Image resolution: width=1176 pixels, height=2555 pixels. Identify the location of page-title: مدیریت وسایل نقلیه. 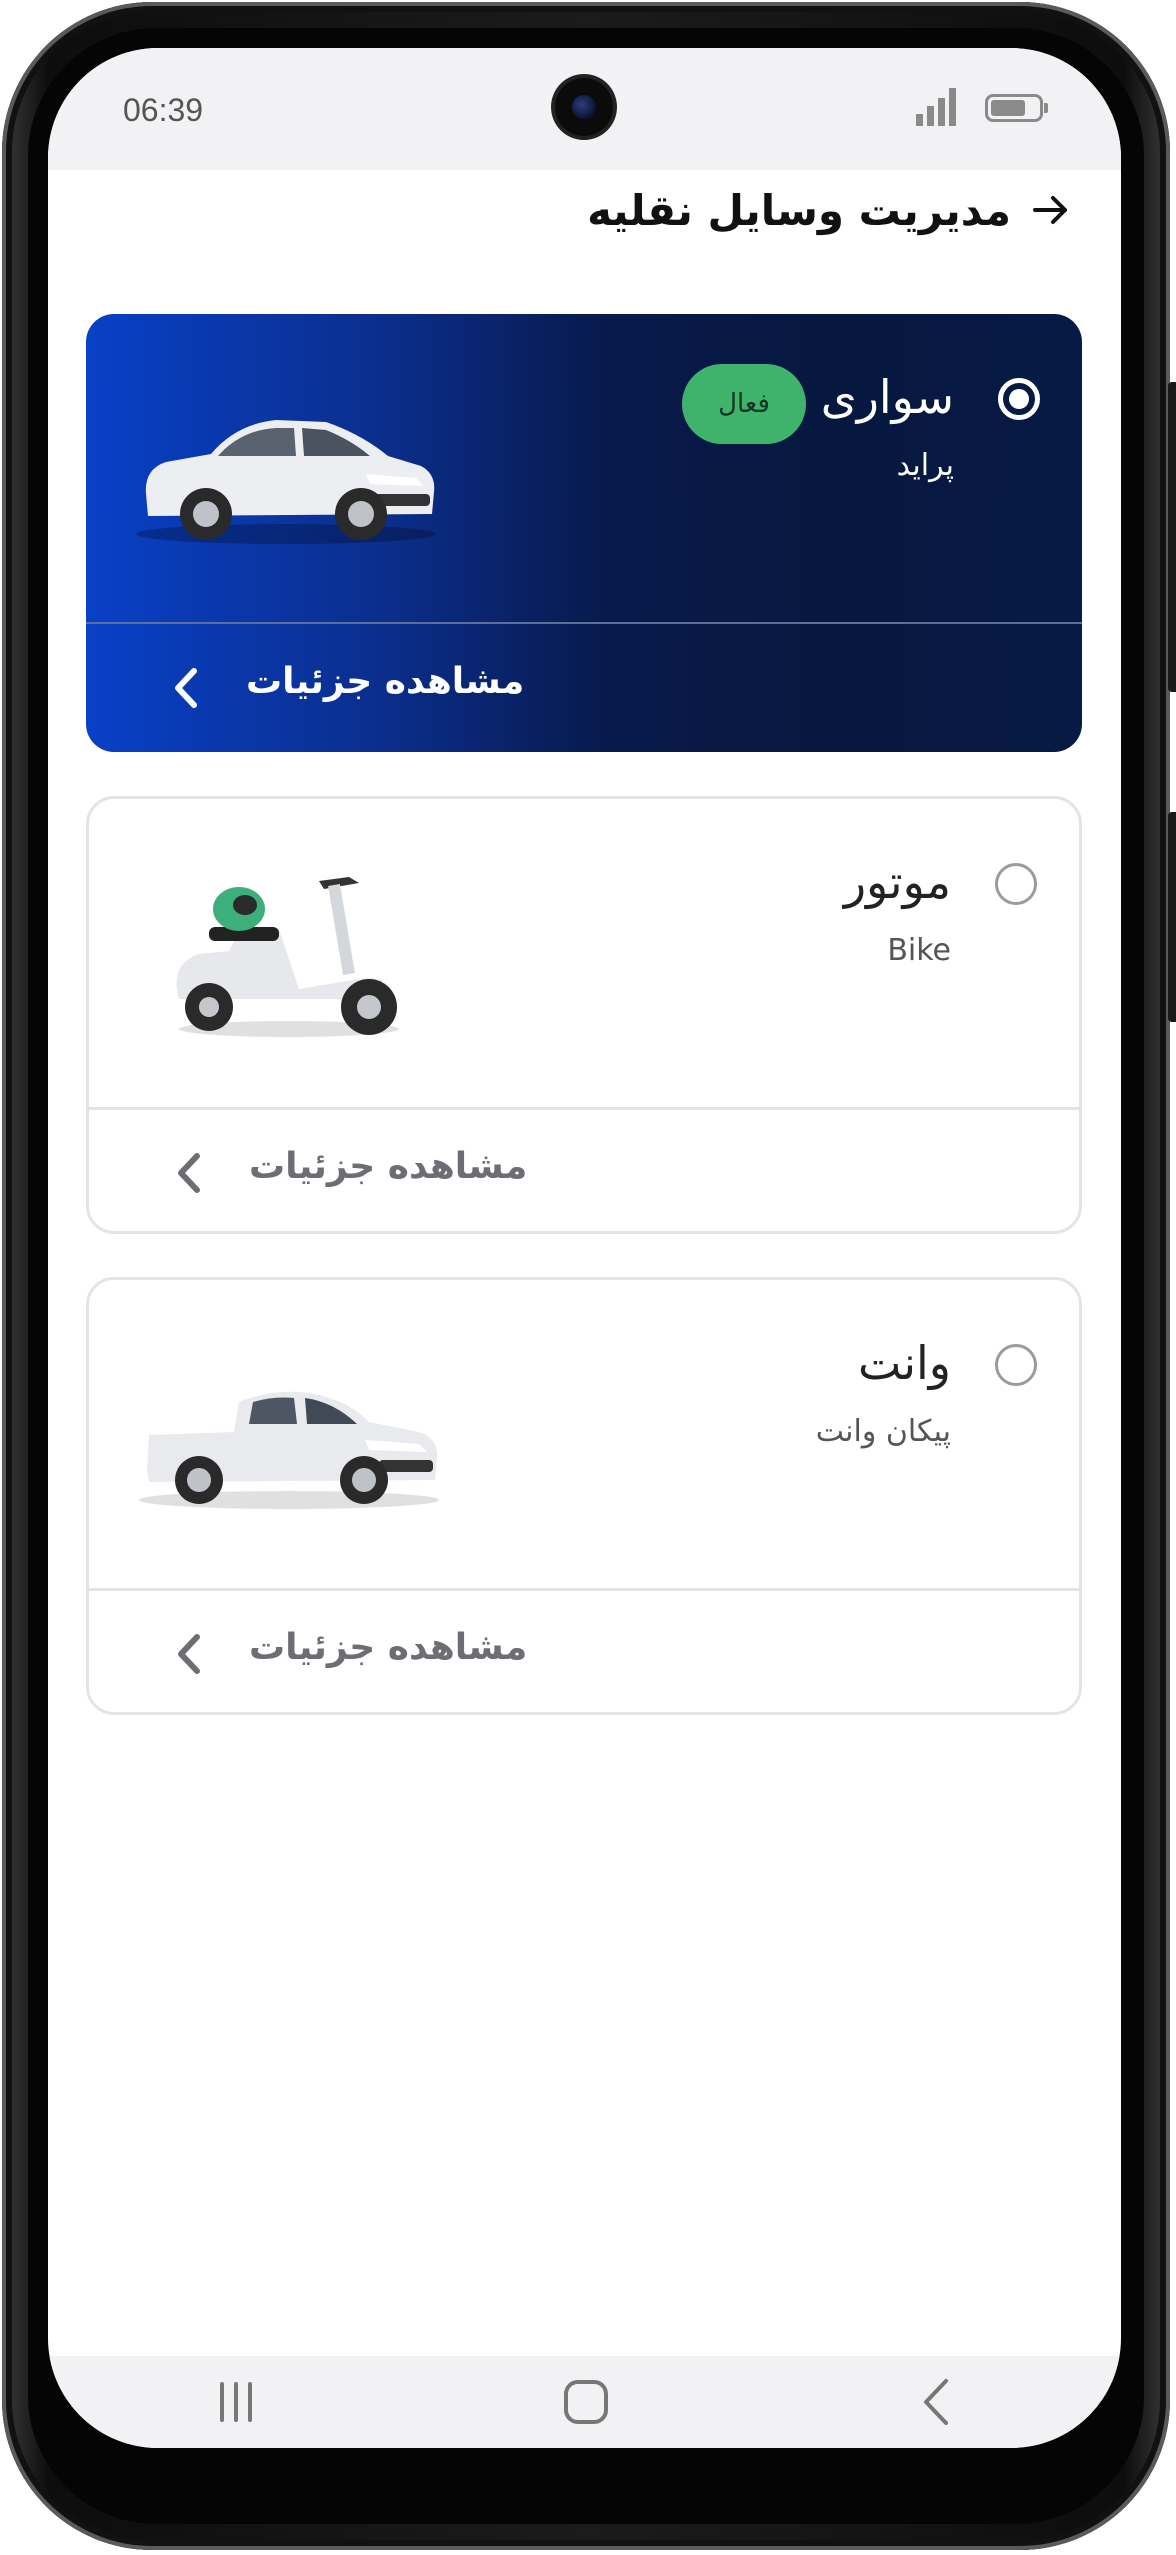
(799, 210).